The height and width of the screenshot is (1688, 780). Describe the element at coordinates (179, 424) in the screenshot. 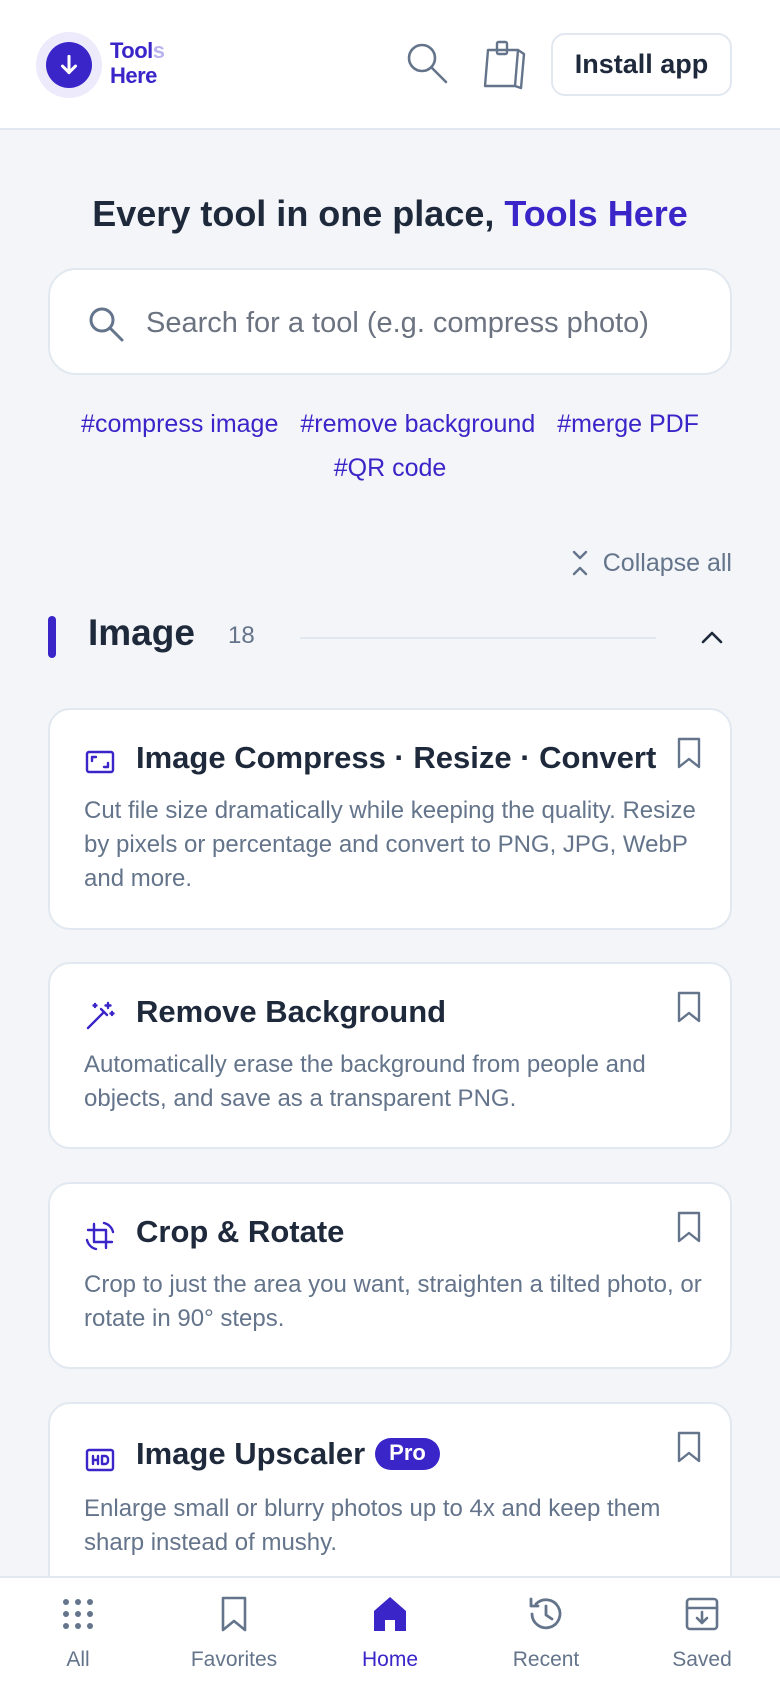

I see `tag-link: #compress image` at that location.